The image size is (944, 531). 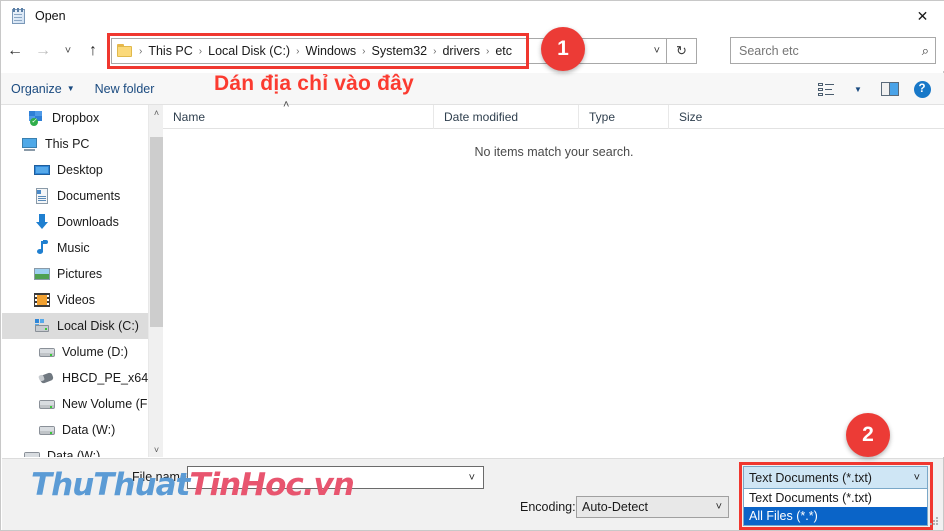 I want to click on sidebar-item-music: Music, so click(x=75, y=248).